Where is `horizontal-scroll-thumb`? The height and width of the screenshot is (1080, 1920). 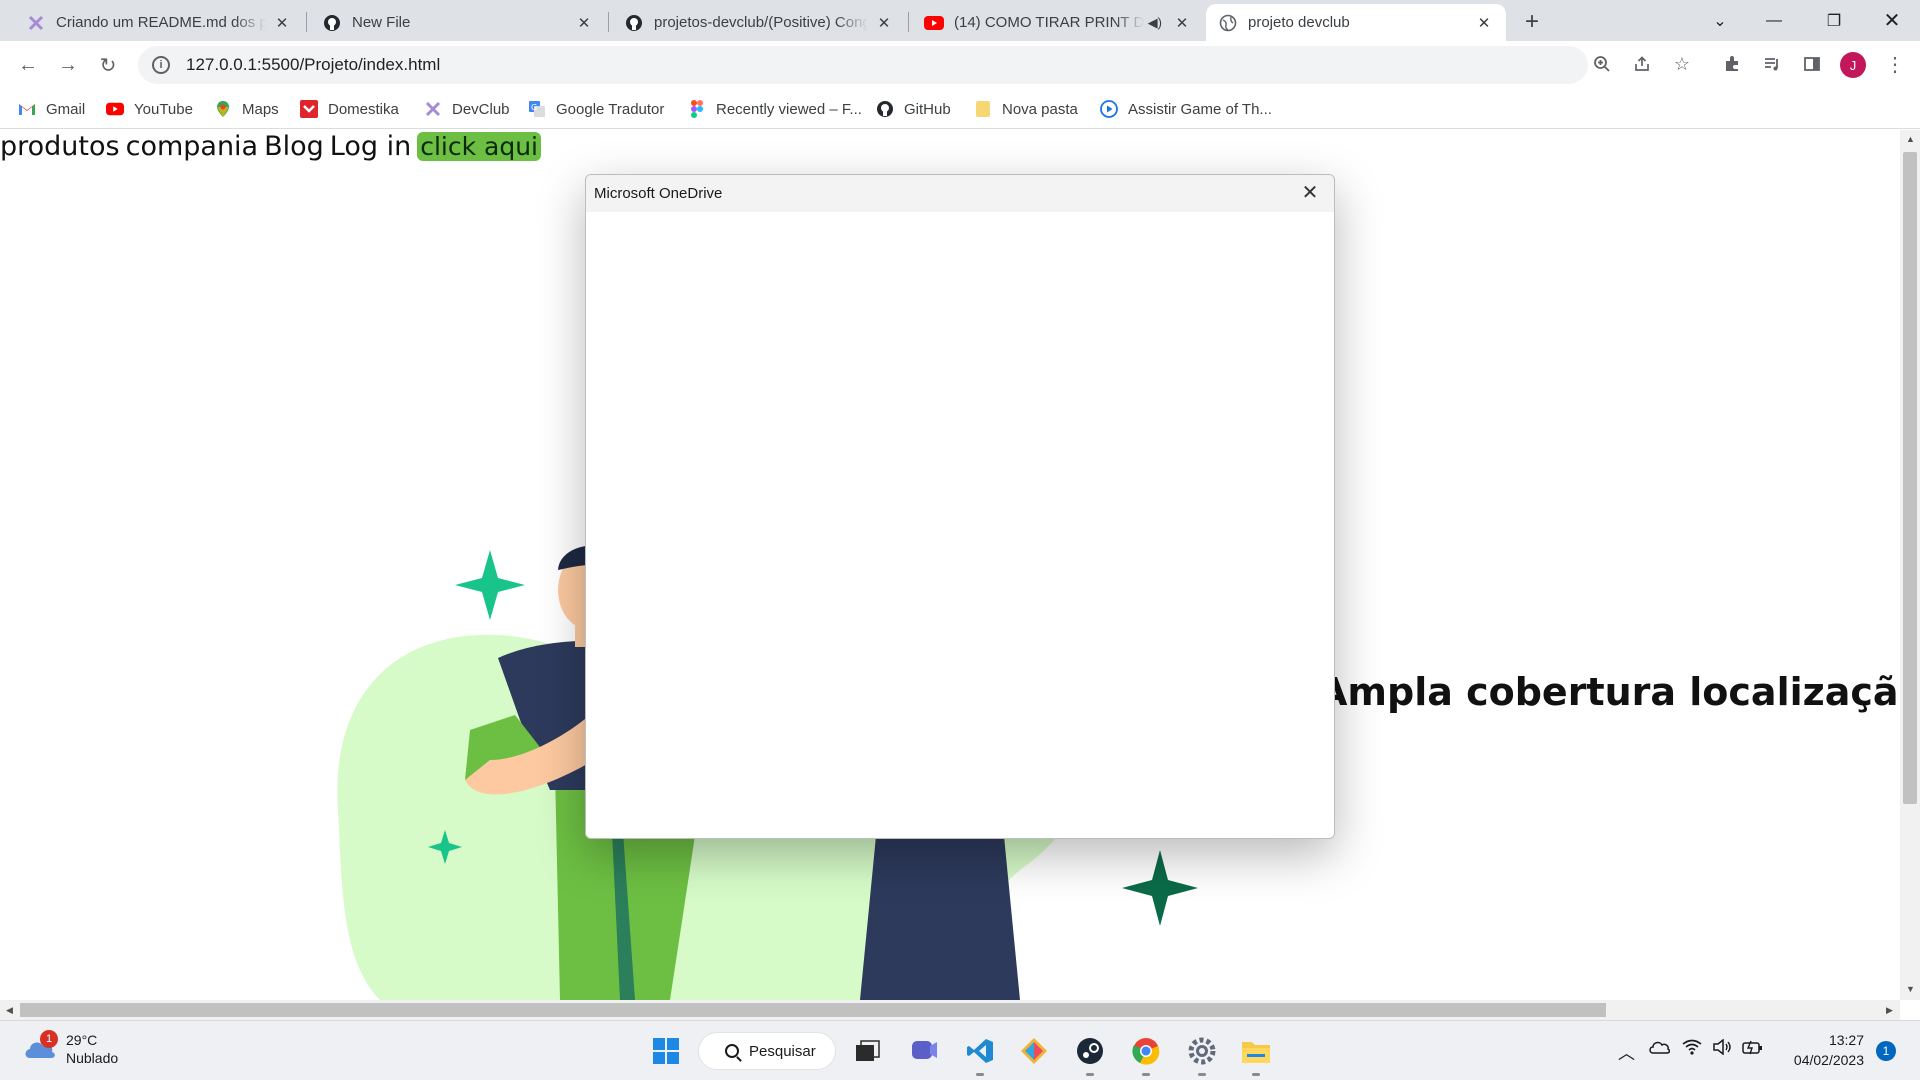 horizontal-scroll-thumb is located at coordinates (813, 1010).